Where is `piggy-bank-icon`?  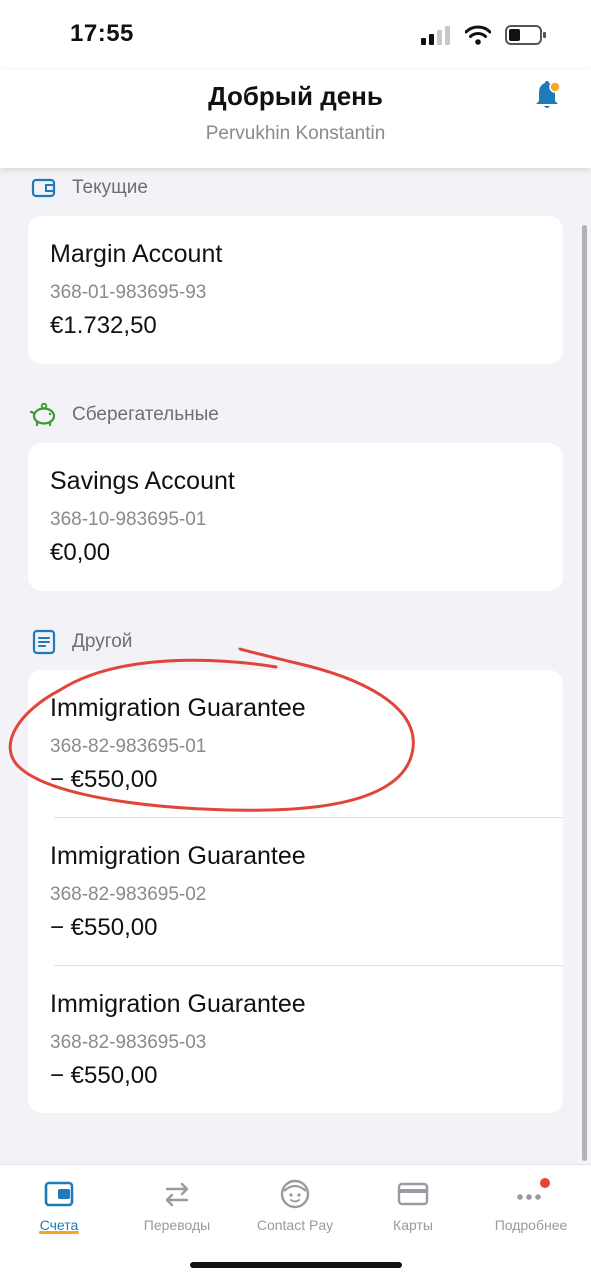 piggy-bank-icon is located at coordinates (44, 415).